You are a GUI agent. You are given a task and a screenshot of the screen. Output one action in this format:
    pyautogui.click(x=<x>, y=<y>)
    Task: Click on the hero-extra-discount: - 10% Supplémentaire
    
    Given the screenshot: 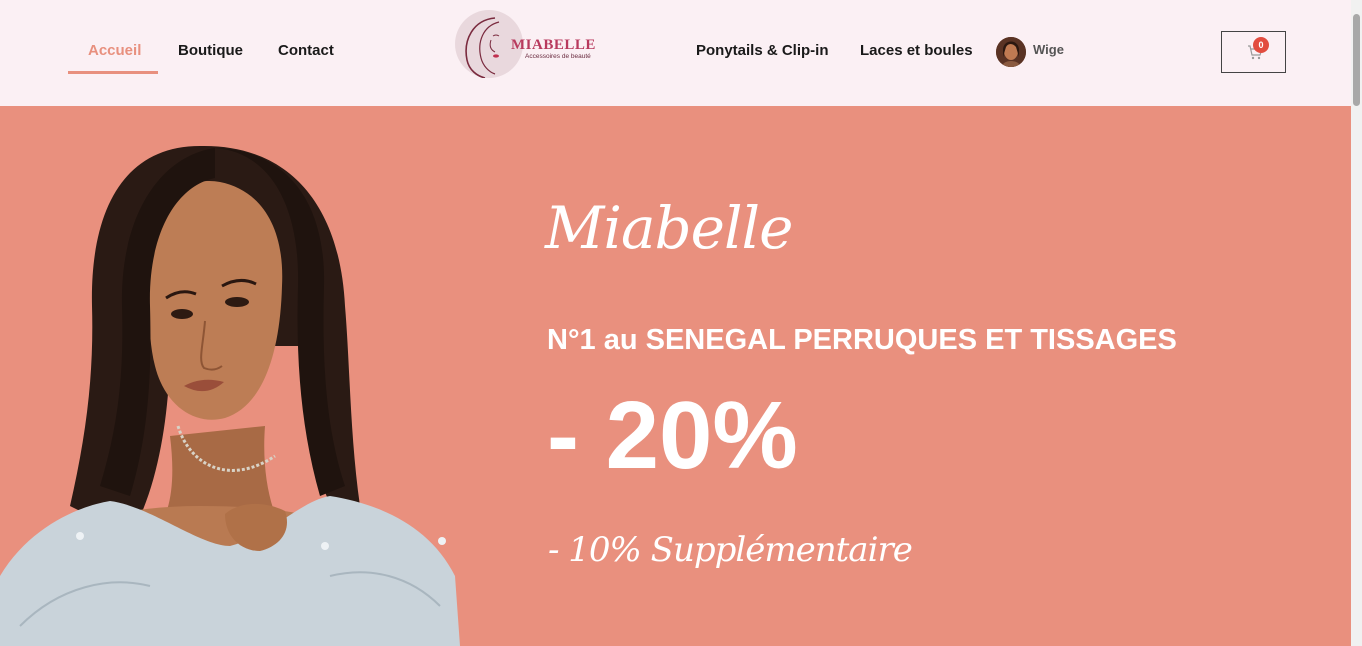 What is the action you would take?
    pyautogui.click(x=730, y=550)
    